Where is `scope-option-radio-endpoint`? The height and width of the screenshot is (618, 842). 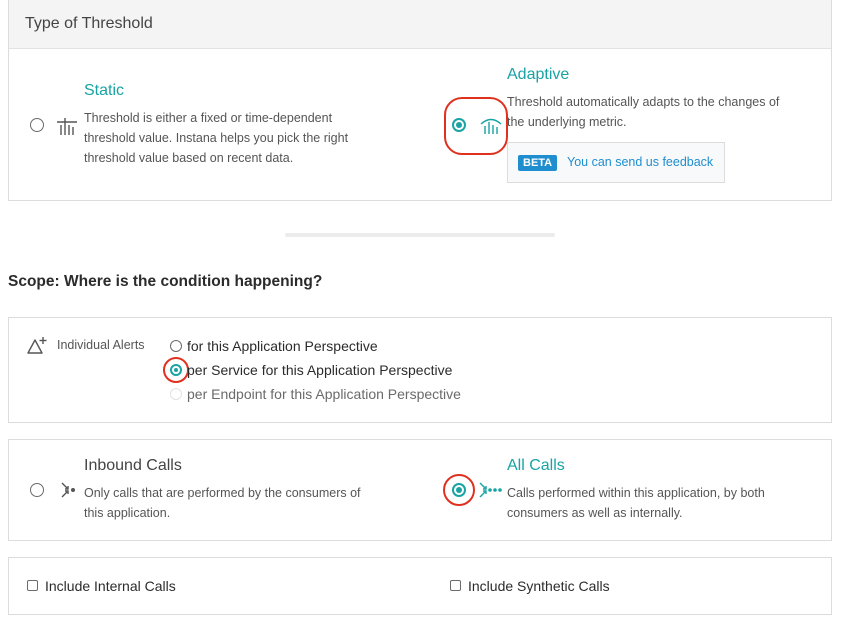 scope-option-radio-endpoint is located at coordinates (176, 394).